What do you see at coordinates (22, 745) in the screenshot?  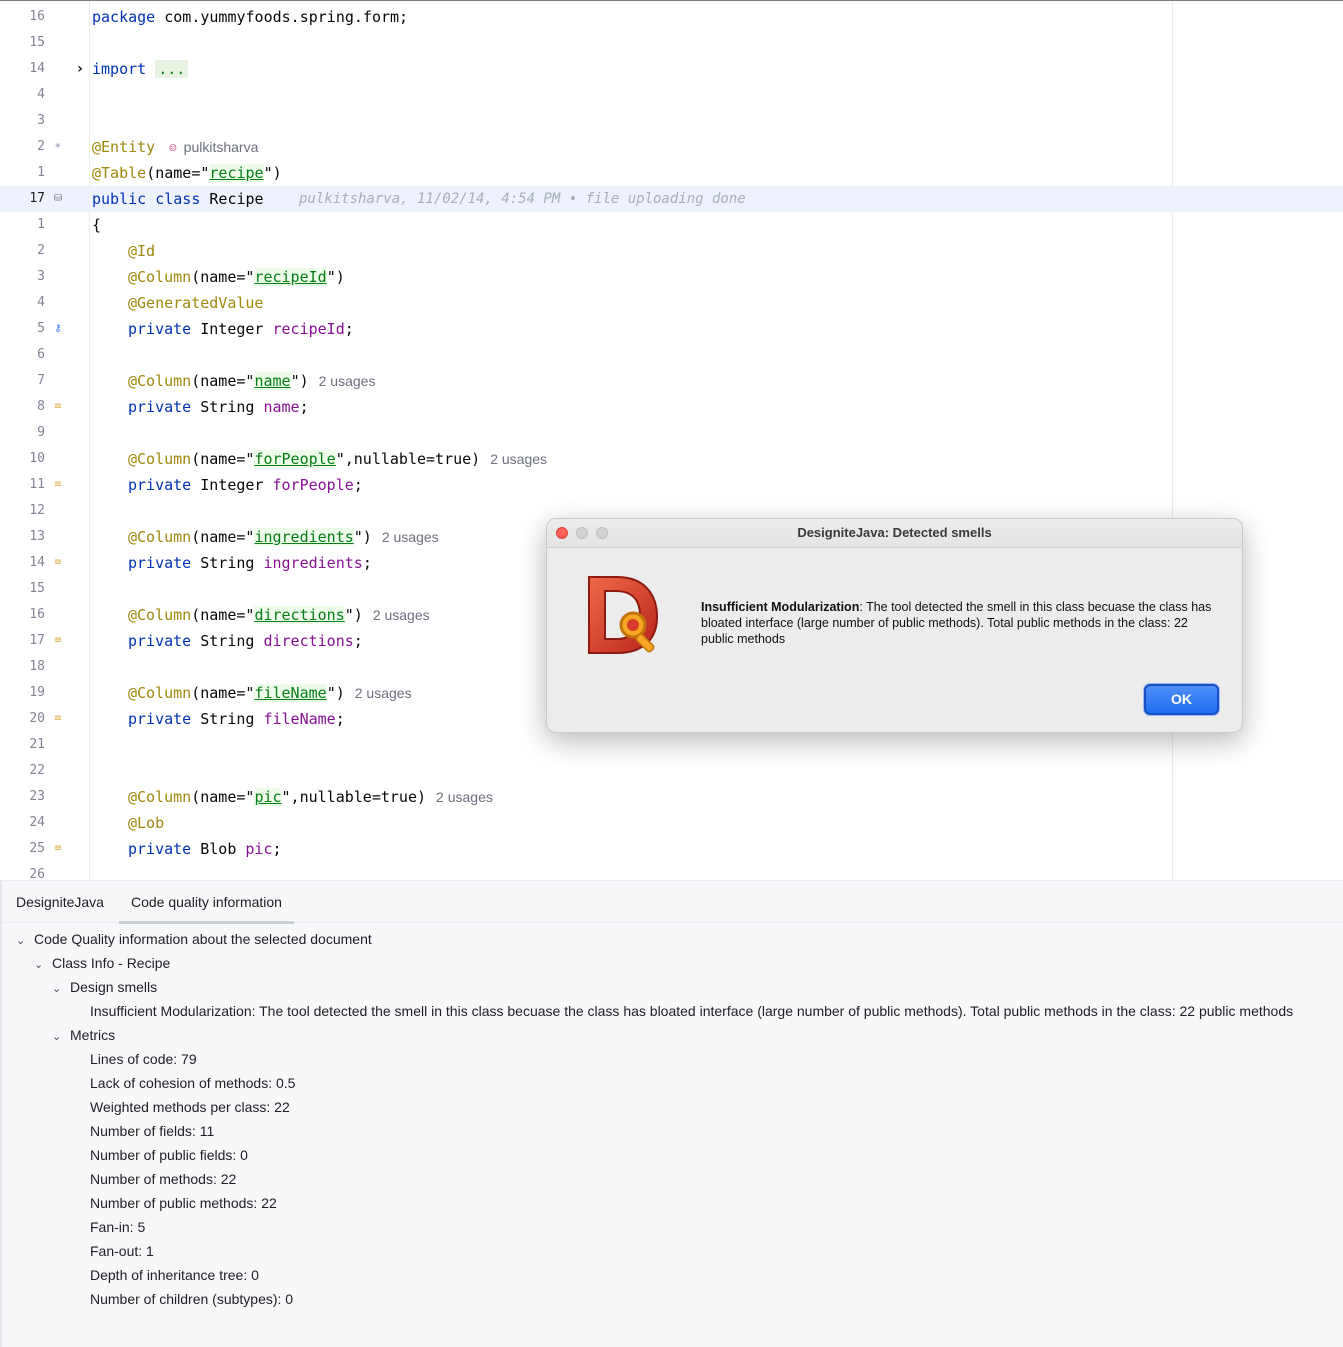 I see `line-number: 21` at bounding box center [22, 745].